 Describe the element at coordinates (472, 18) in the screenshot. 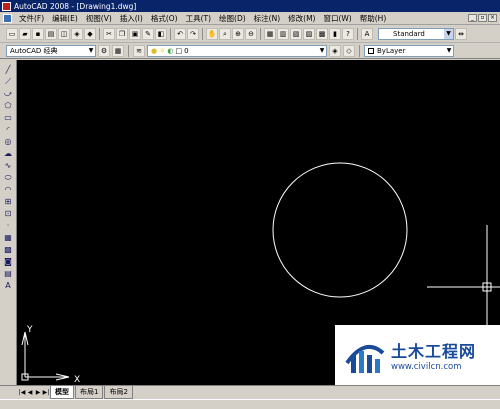

I see `minimize-icon: _` at that location.